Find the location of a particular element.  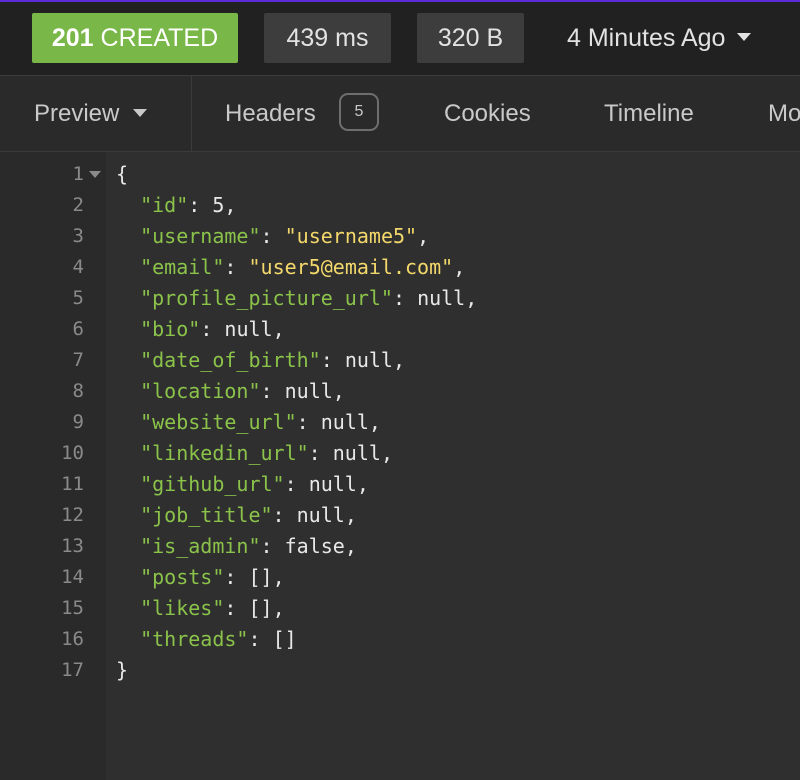

code-line: "posts": [], is located at coordinates (200, 577).